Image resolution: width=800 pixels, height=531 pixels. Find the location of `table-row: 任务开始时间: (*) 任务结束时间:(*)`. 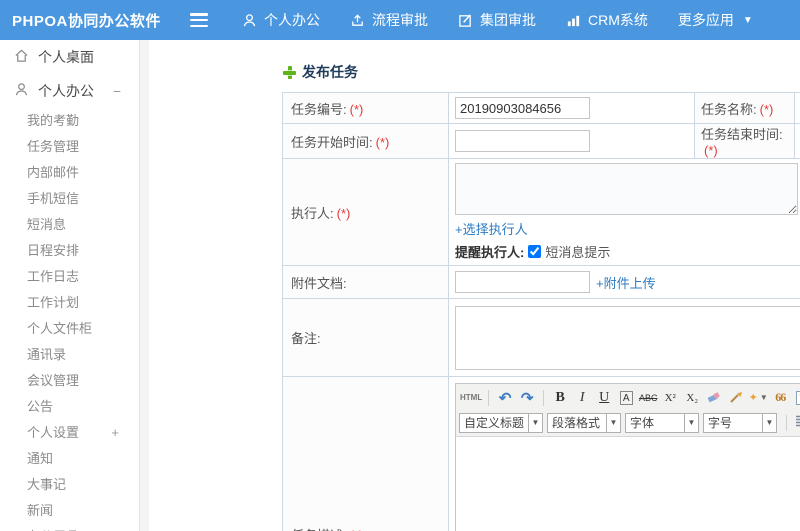

table-row: 任务开始时间: (*) 任务结束时间:(*) is located at coordinates (541, 141).